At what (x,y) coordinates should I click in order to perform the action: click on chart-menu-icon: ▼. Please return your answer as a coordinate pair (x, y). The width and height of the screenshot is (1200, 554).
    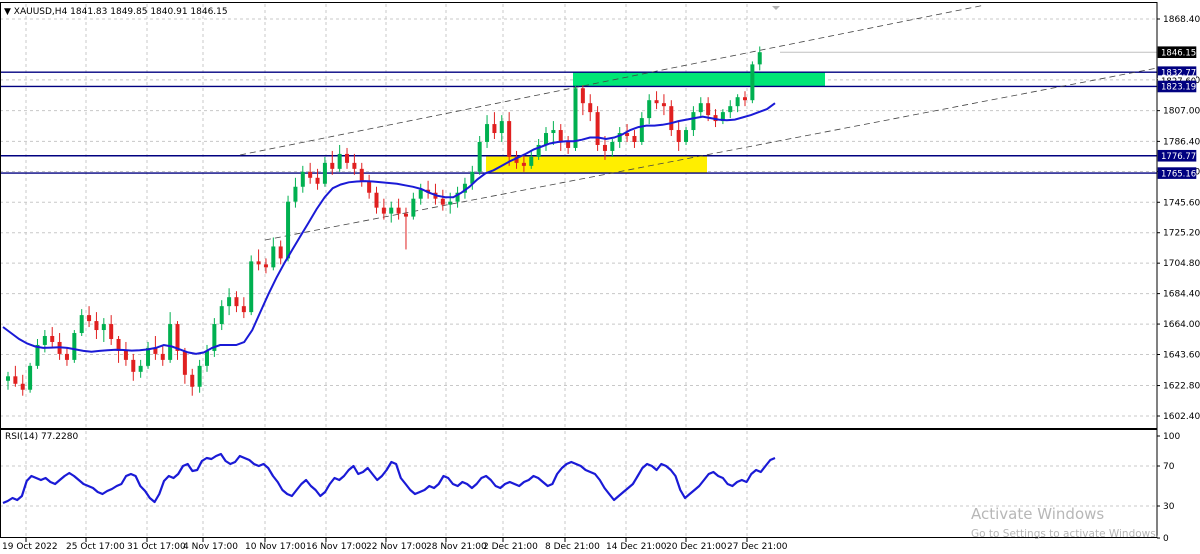
    Looking at the image, I should click on (7, 12).